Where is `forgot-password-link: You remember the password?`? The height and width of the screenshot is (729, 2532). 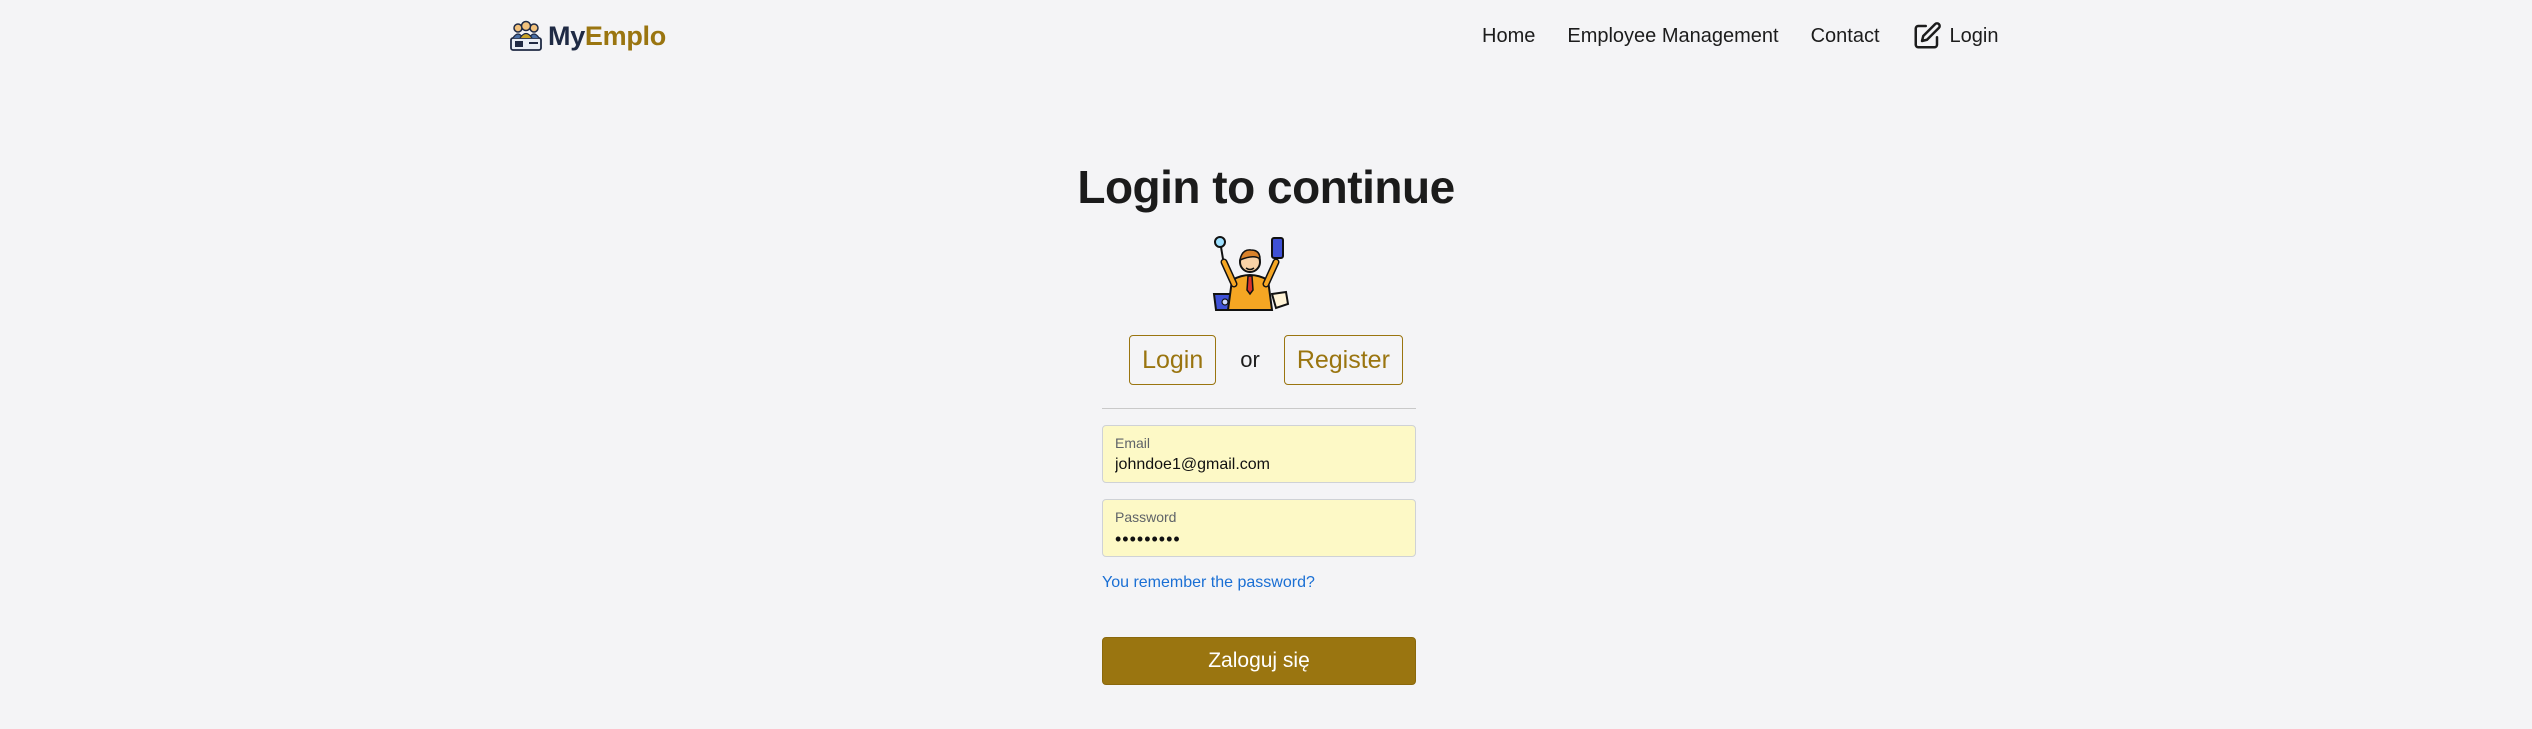
forgot-password-link: You remember the password? is located at coordinates (1208, 583).